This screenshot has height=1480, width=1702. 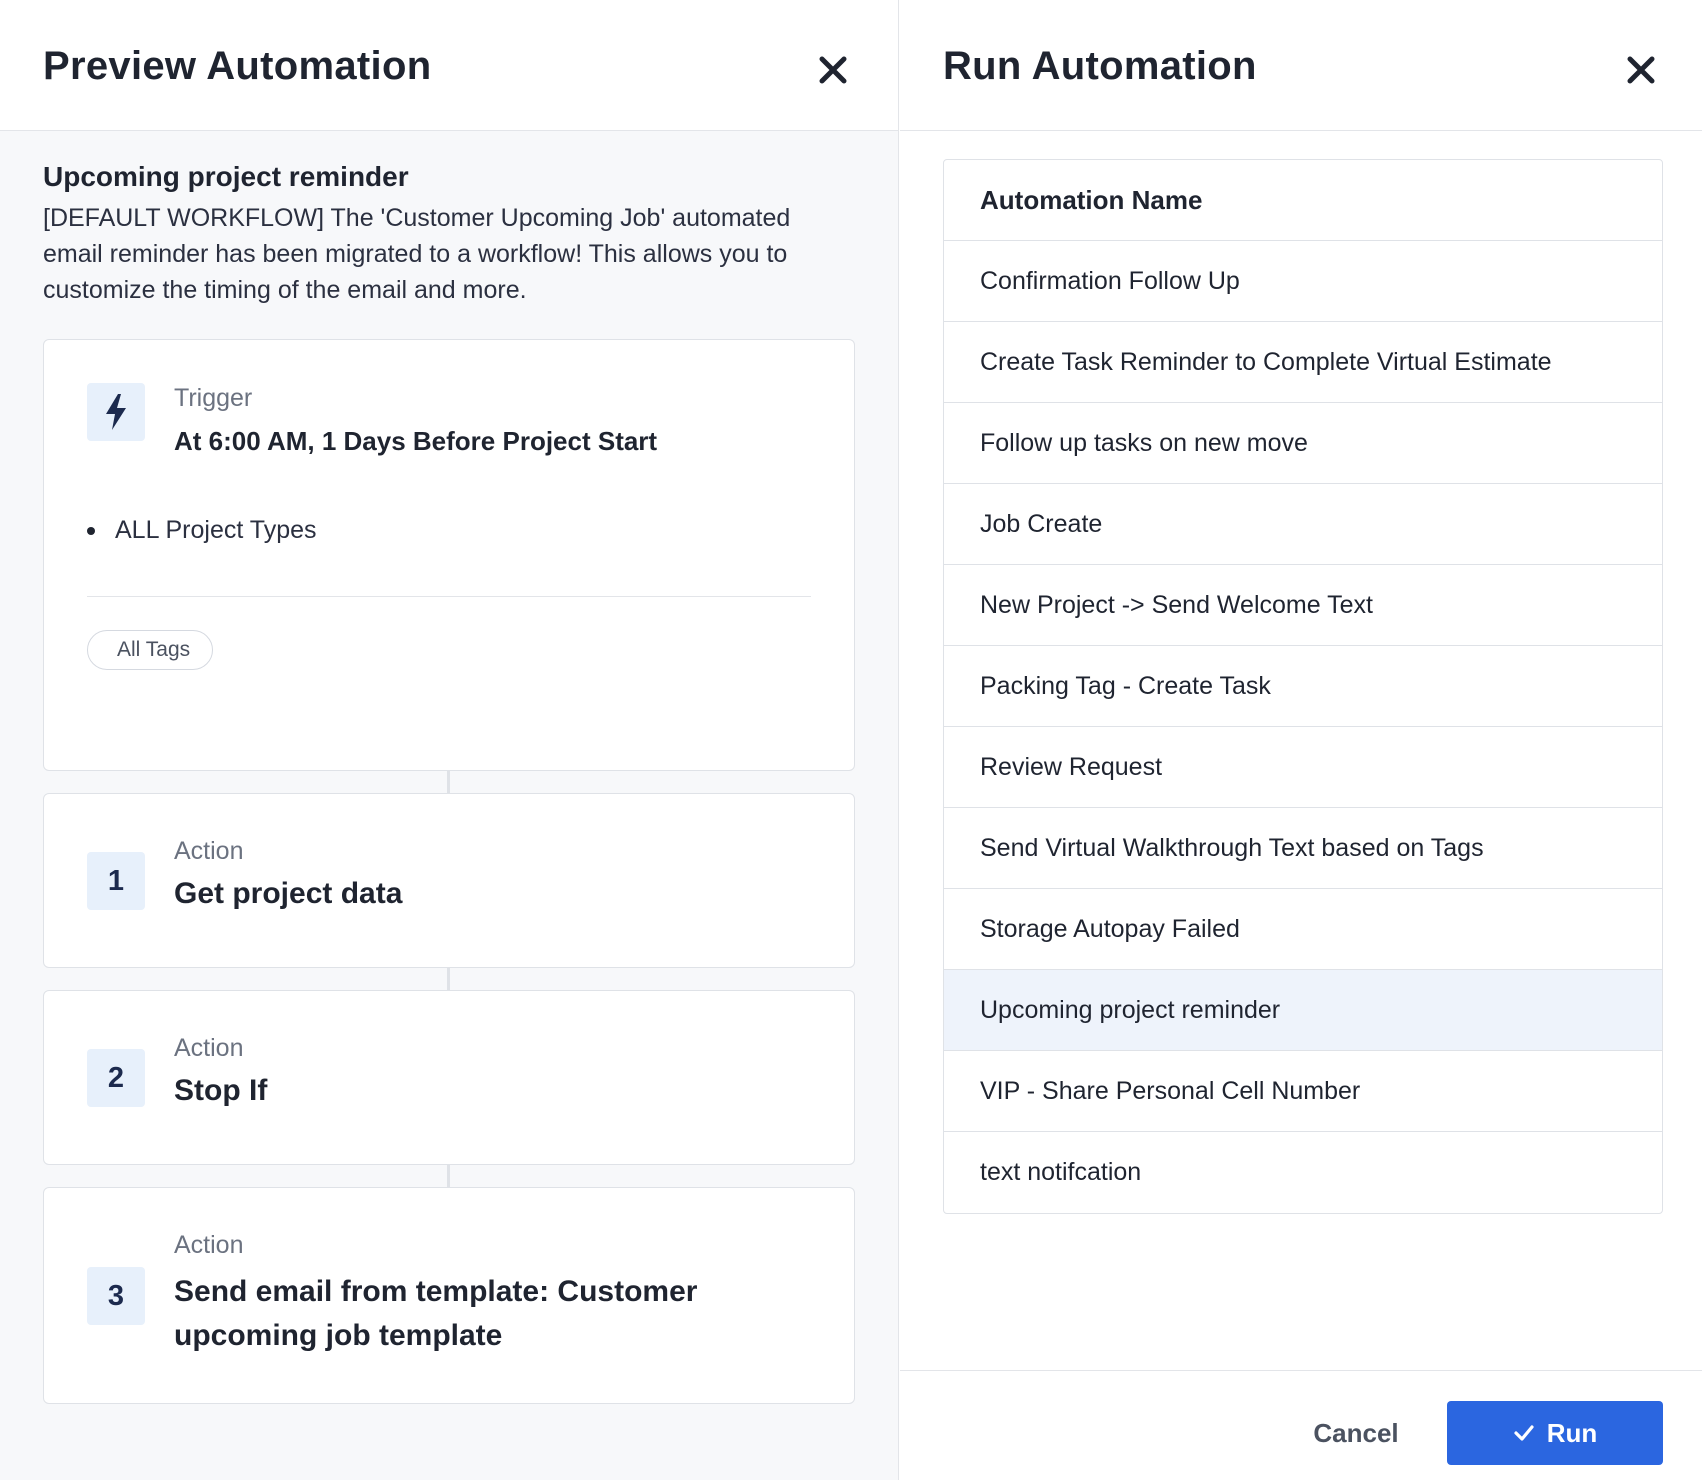 I want to click on action-name: Stop If, so click(x=221, y=1090).